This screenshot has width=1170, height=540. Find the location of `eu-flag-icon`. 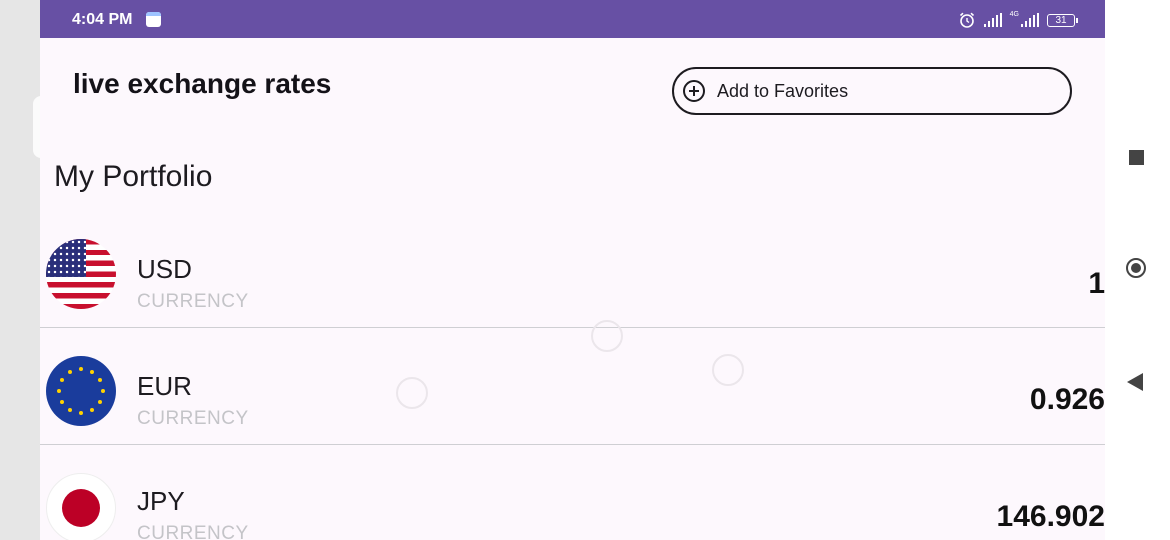

eu-flag-icon is located at coordinates (81, 391).